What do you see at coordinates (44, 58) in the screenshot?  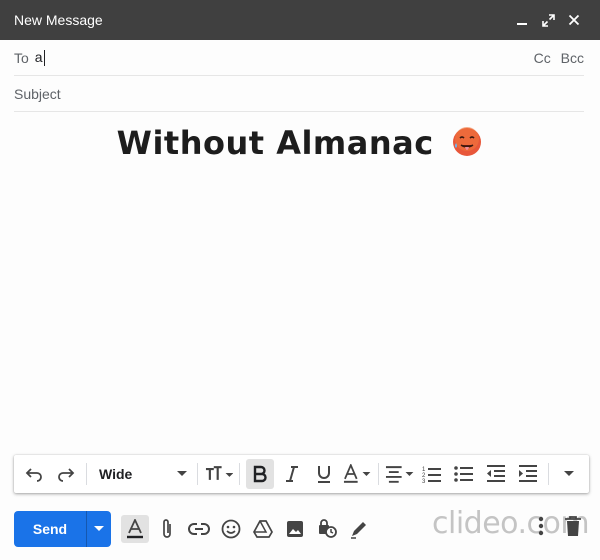 I see `text-caret` at bounding box center [44, 58].